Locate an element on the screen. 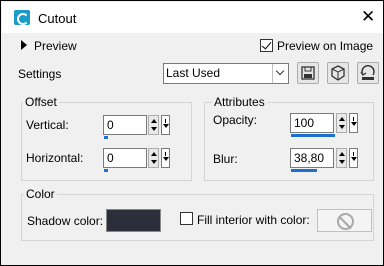 This screenshot has height=266, width=384. blur-value: 38,80 is located at coordinates (309, 158).